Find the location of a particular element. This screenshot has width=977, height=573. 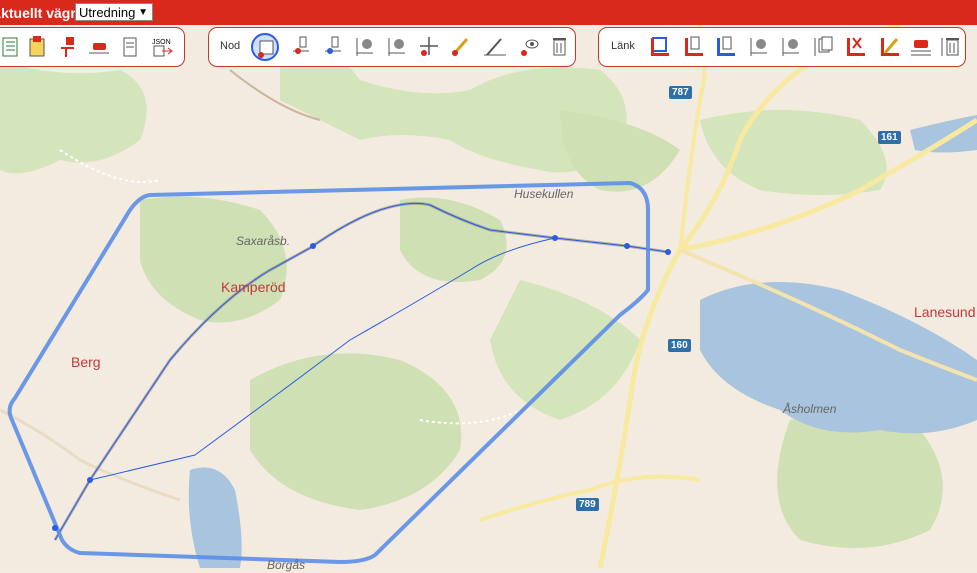

link-delete-icon is located at coordinates (855, 47).